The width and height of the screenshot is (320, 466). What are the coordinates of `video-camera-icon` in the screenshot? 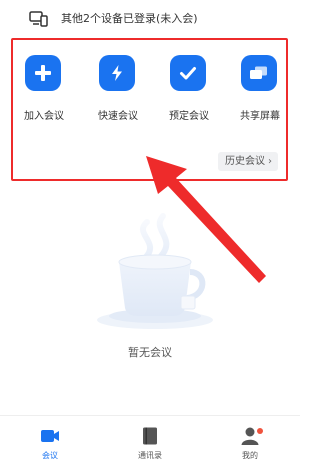 It's located at (50, 436).